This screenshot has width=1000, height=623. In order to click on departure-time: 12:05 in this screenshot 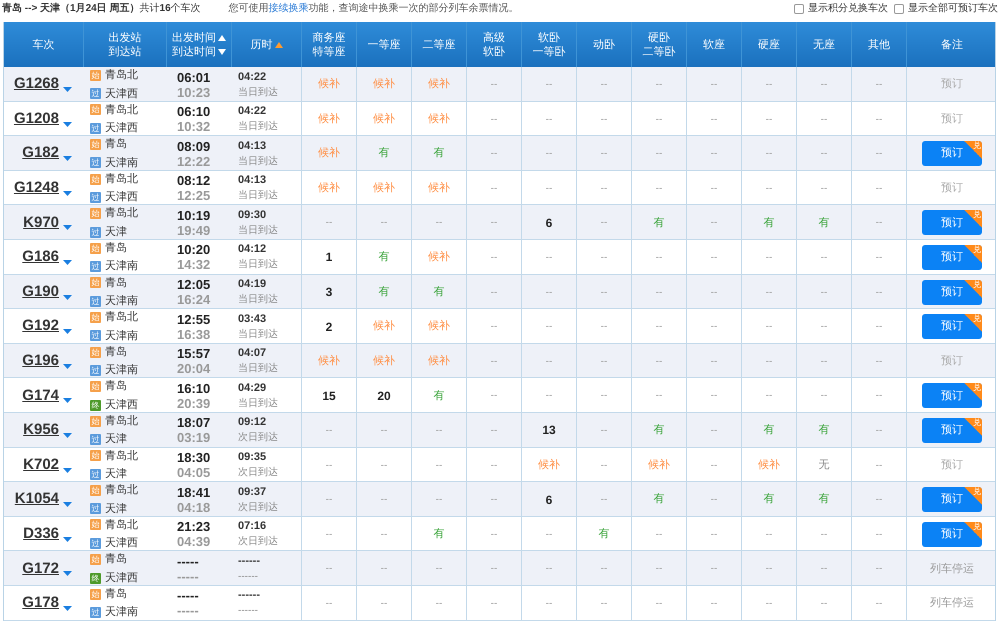, I will do `click(194, 284)`.